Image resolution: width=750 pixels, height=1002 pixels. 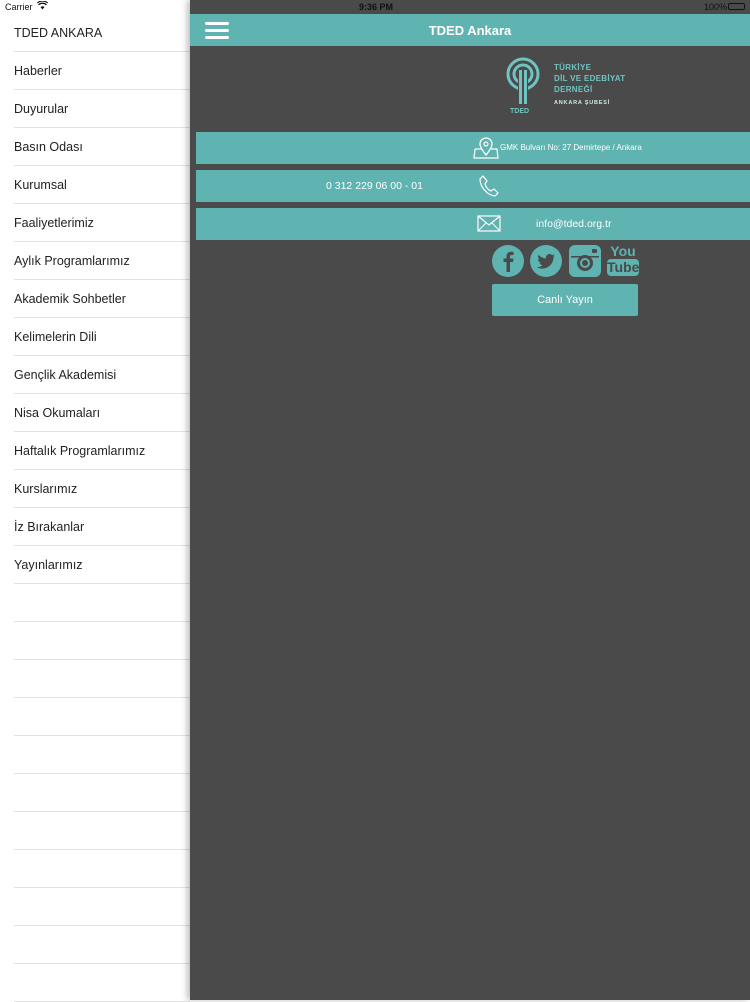 I want to click on envelope-icon, so click(x=489, y=223).